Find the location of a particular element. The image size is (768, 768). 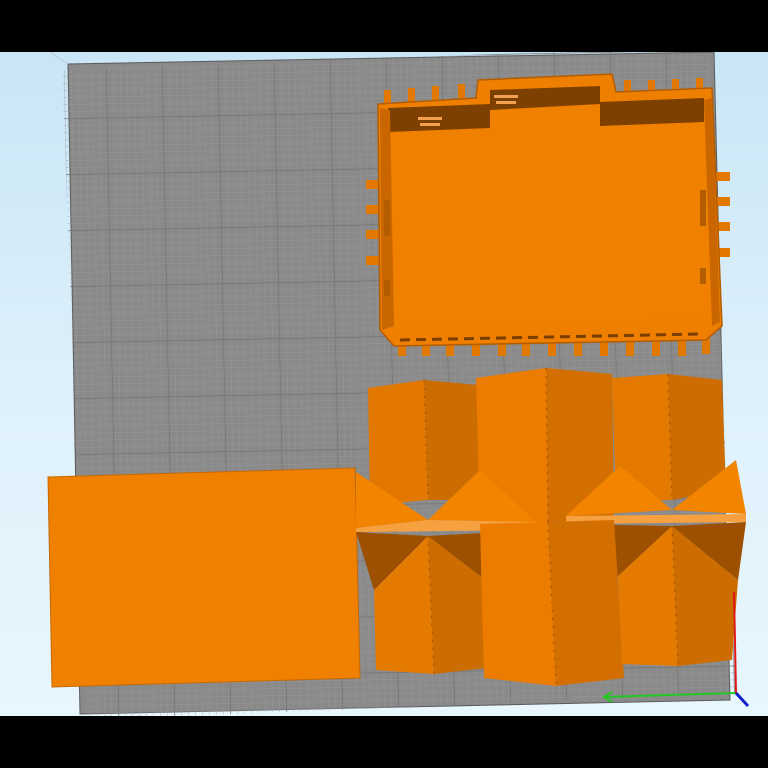

z-axis is located at coordinates (742, 699).